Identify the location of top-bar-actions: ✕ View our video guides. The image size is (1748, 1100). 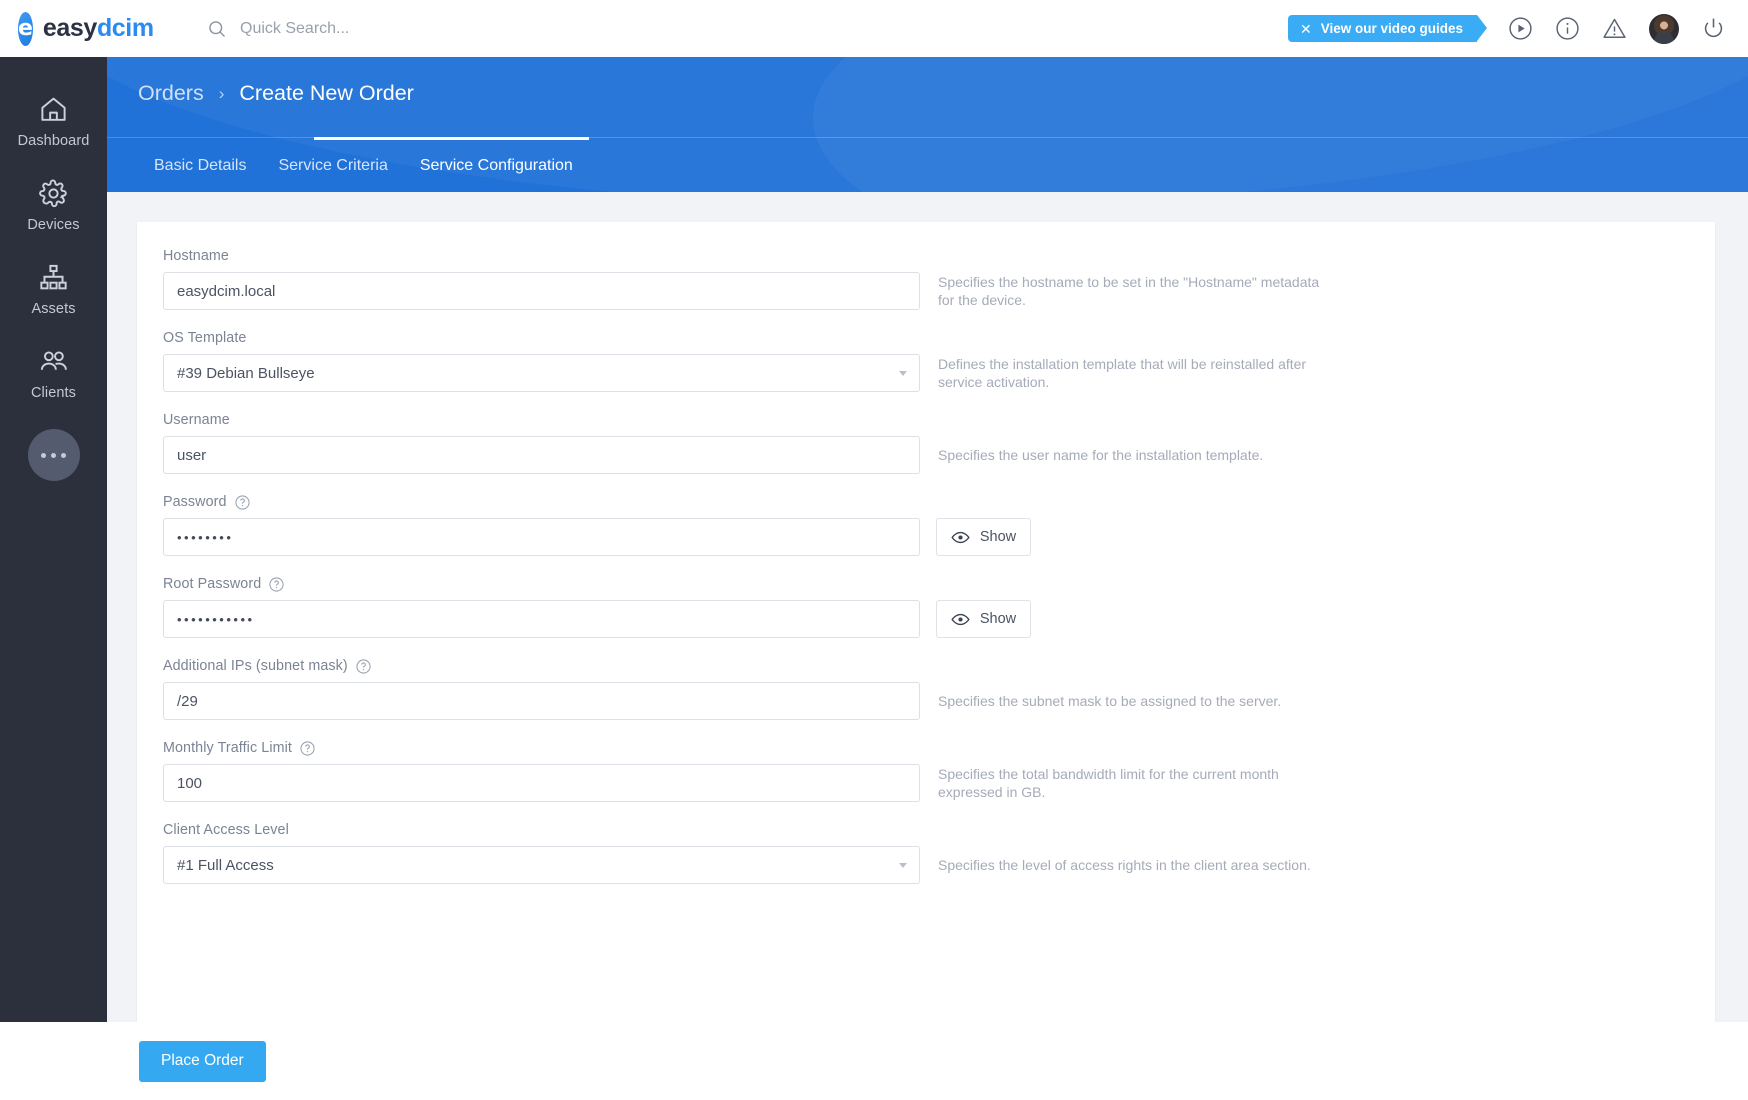
(1517, 28).